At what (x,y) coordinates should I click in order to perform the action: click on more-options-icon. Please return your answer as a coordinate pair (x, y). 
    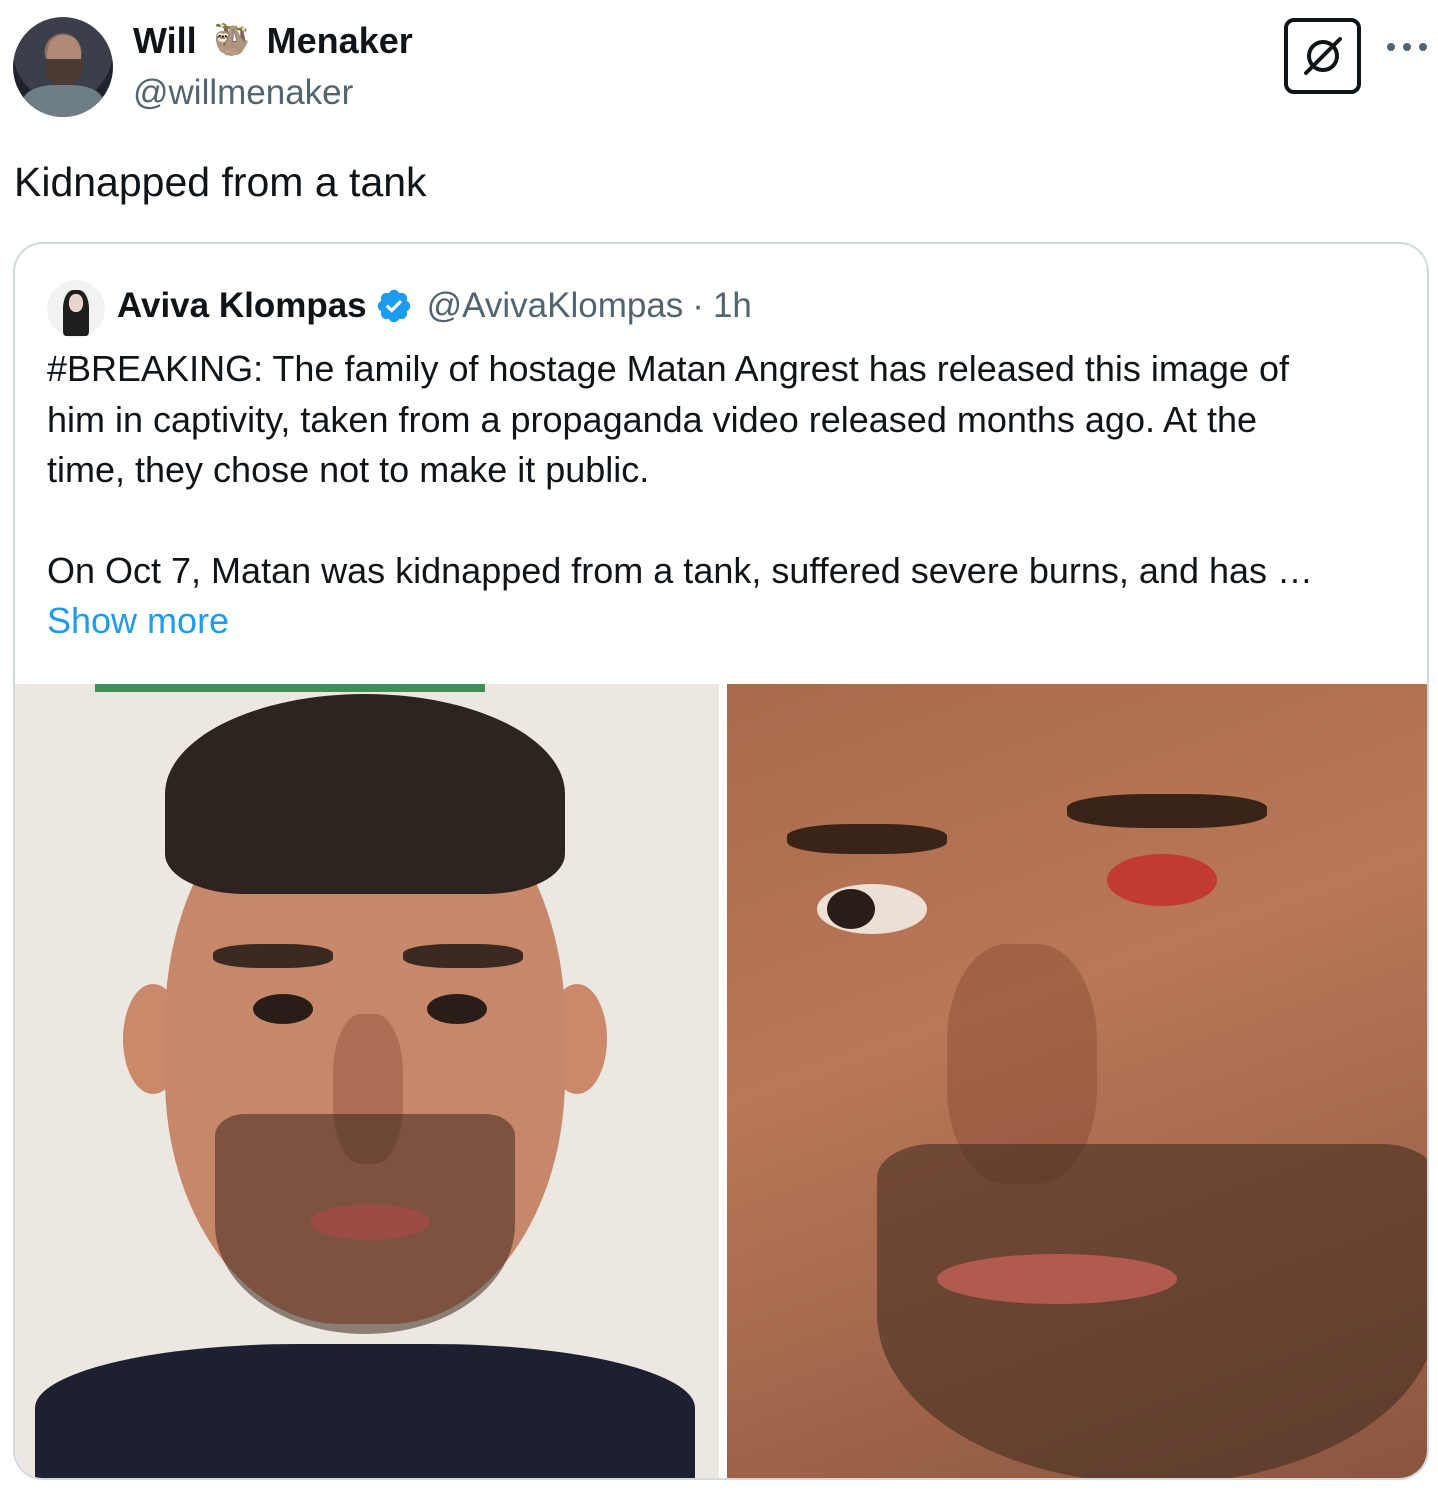
    Looking at the image, I should click on (1407, 47).